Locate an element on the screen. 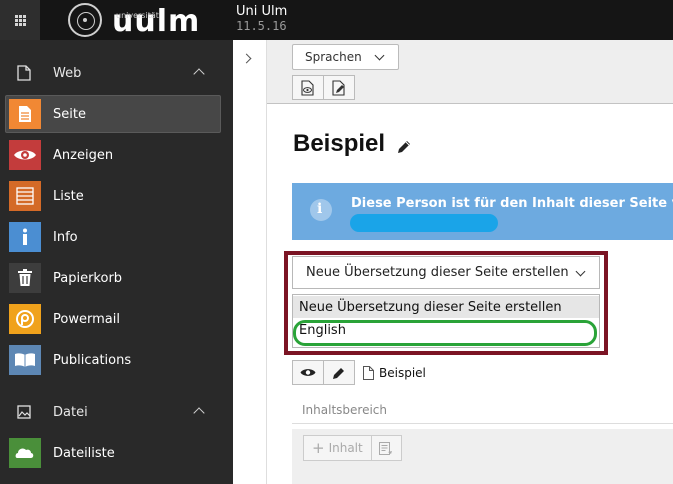 This screenshot has width=673, height=484. docheader-button-group is located at coordinates (323, 87).